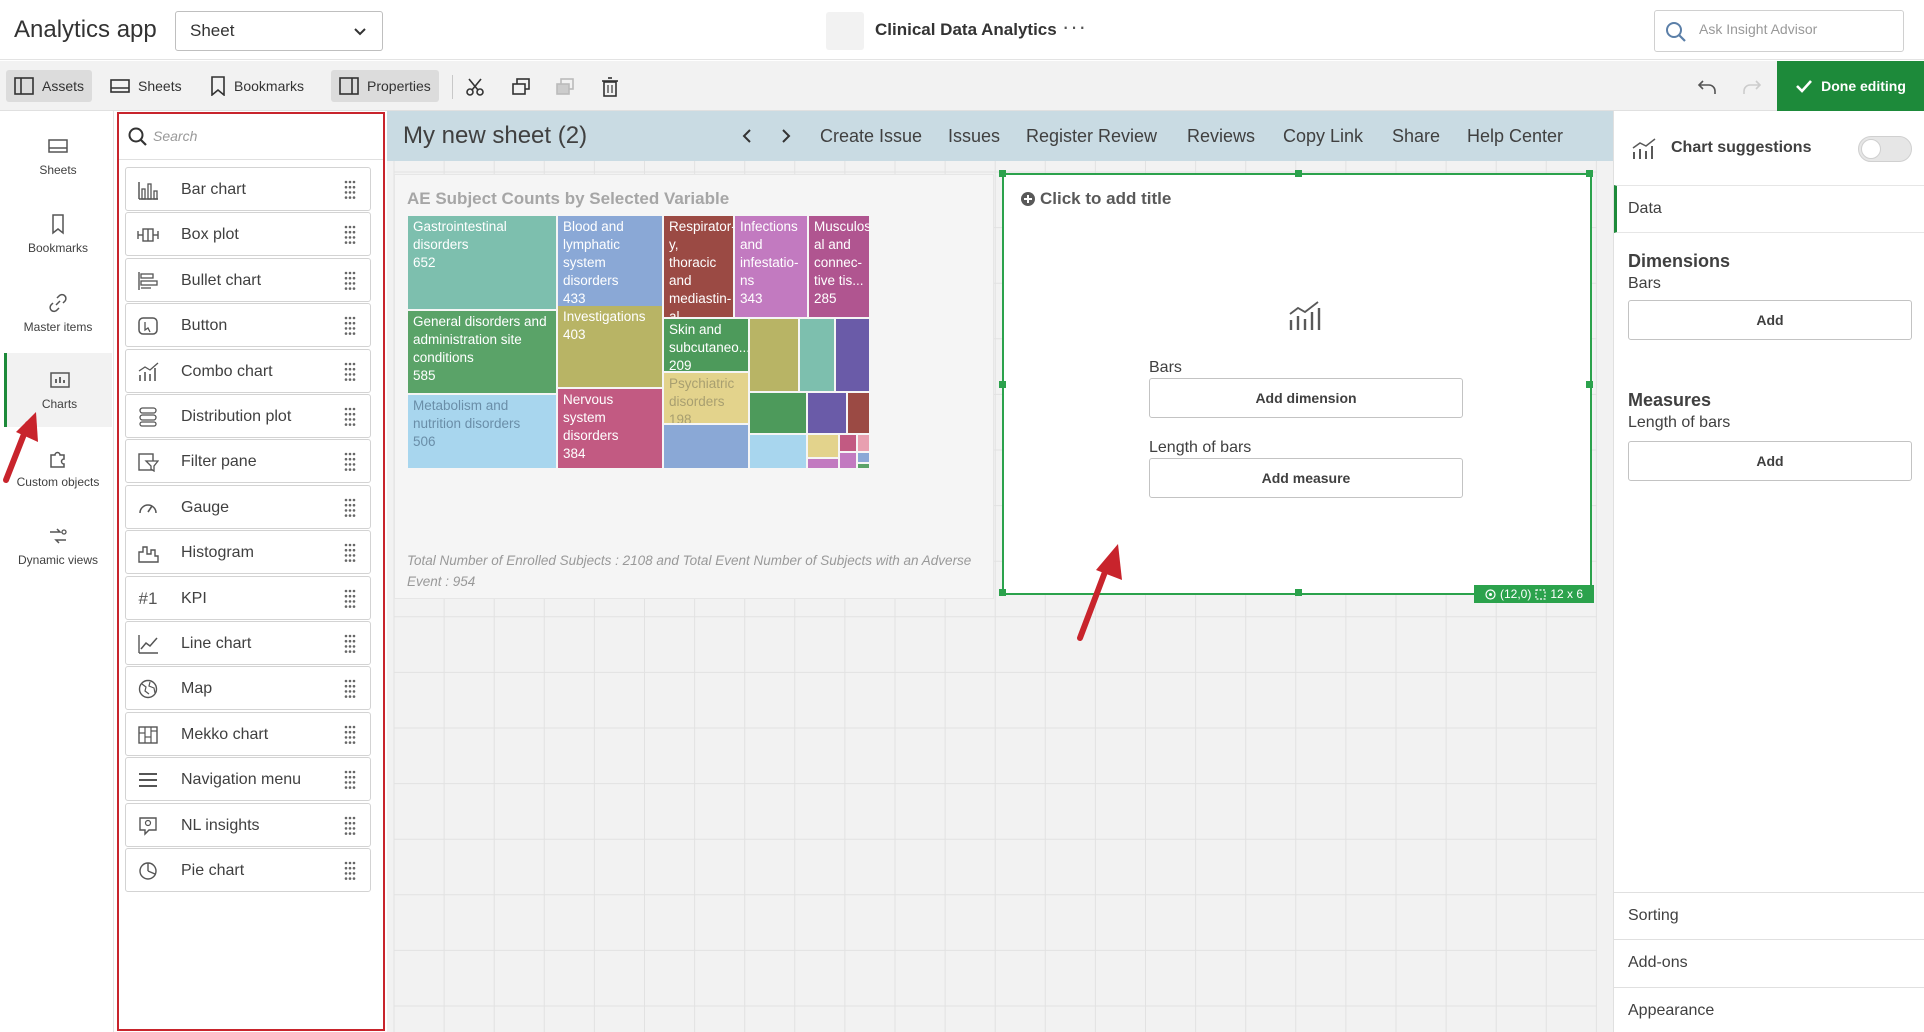  What do you see at coordinates (974, 136) in the screenshot?
I see `issues-link: Issues` at bounding box center [974, 136].